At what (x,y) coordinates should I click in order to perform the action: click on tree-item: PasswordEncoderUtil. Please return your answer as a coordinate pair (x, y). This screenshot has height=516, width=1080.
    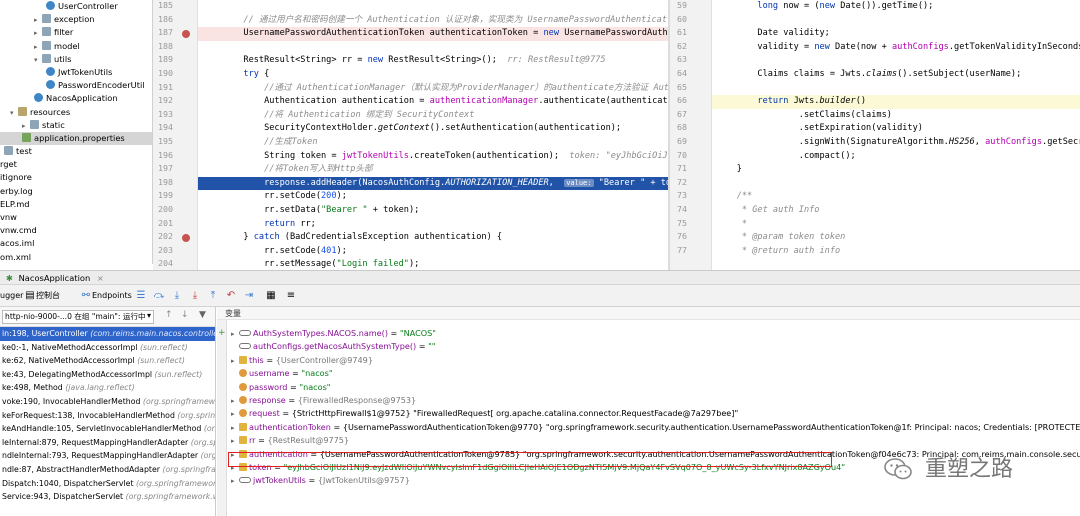
    Looking at the image, I should click on (76, 85).